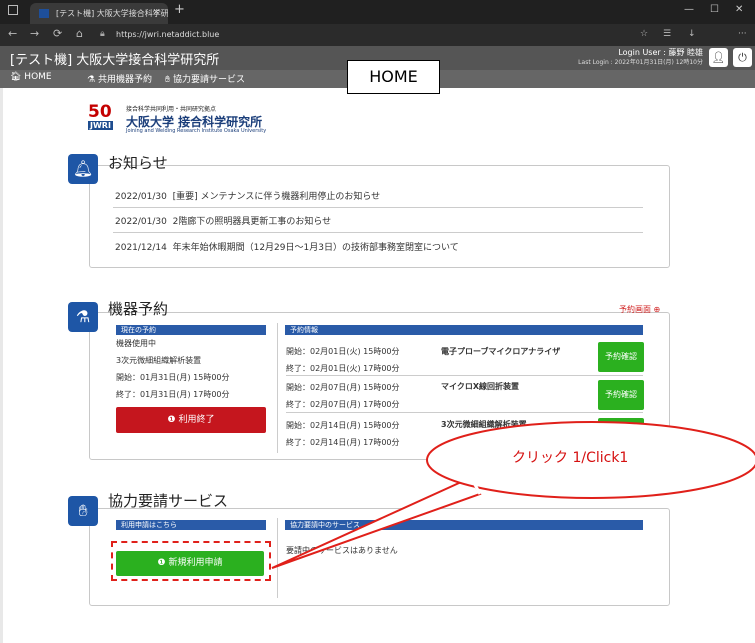 The height and width of the screenshot is (643, 755). Describe the element at coordinates (156, 13) in the screenshot. I see `close-tab-icon: ✕` at that location.